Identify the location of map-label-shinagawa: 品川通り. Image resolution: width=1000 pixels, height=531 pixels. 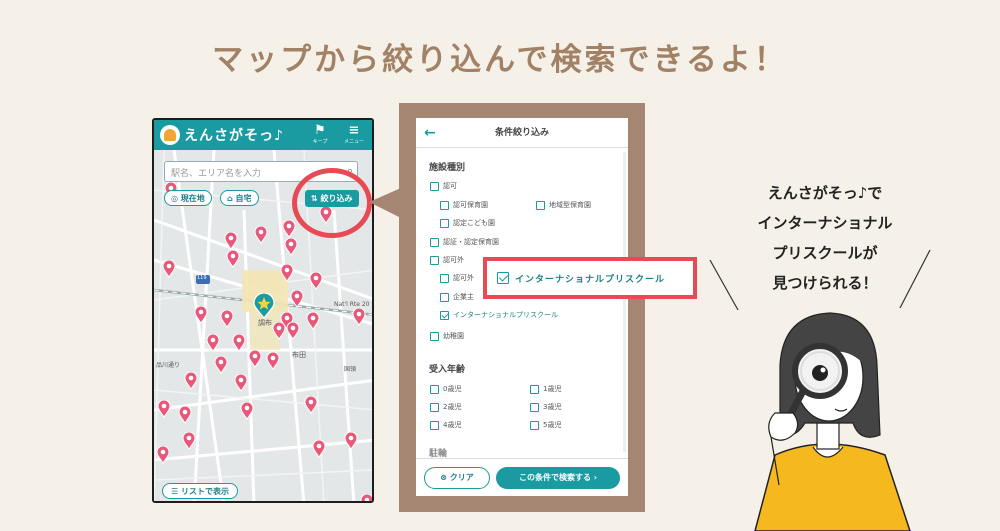
(168, 365).